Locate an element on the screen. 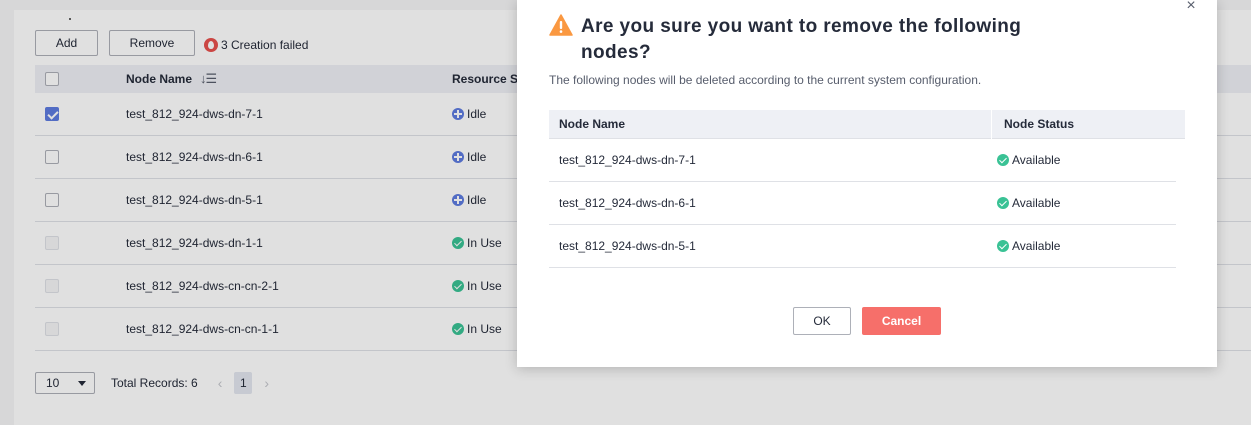  dialog-header-node-name: Node Name is located at coordinates (592, 124).